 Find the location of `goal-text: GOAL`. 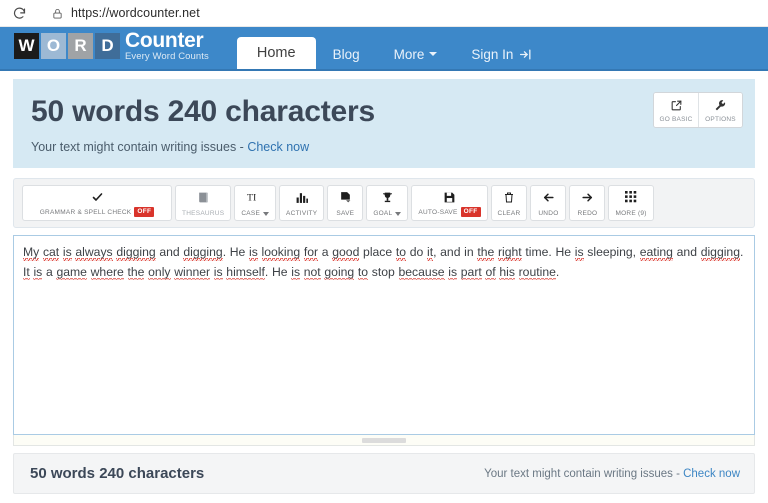

goal-text: GOAL is located at coordinates (383, 213).